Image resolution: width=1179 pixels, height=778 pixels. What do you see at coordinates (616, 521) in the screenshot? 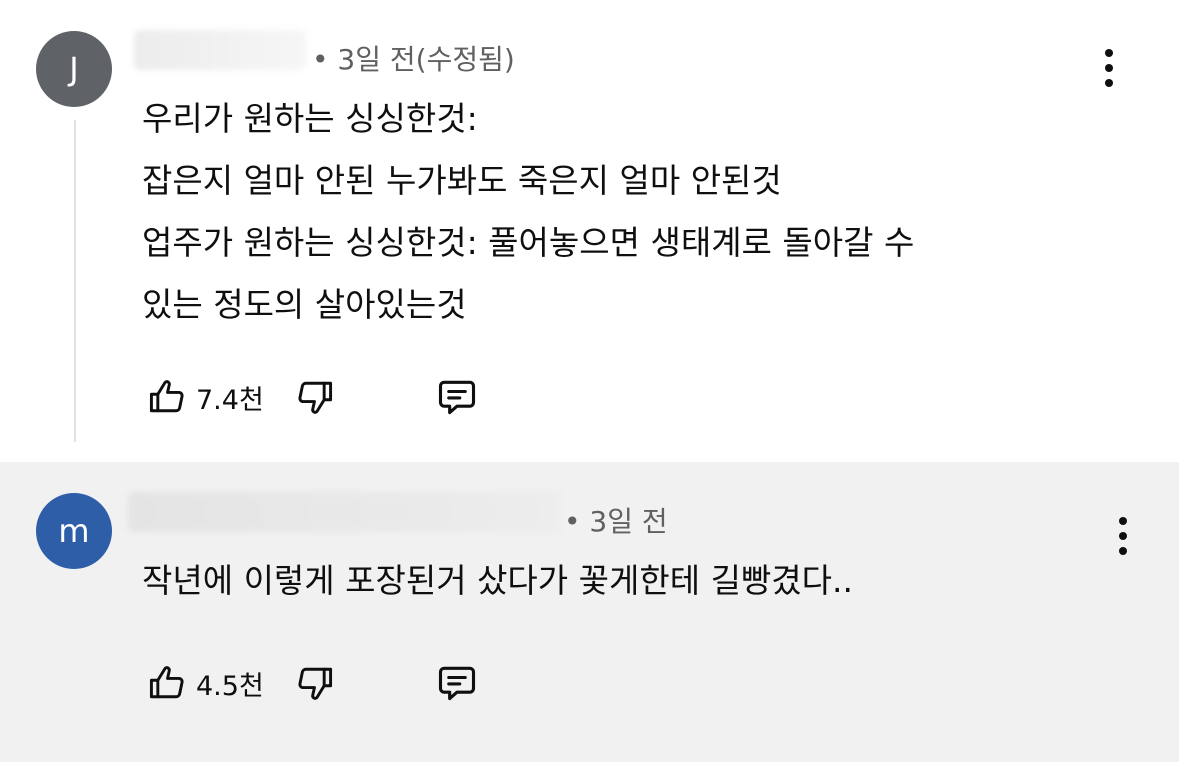
I see `comment-timestamp: • 3일 전` at bounding box center [616, 521].